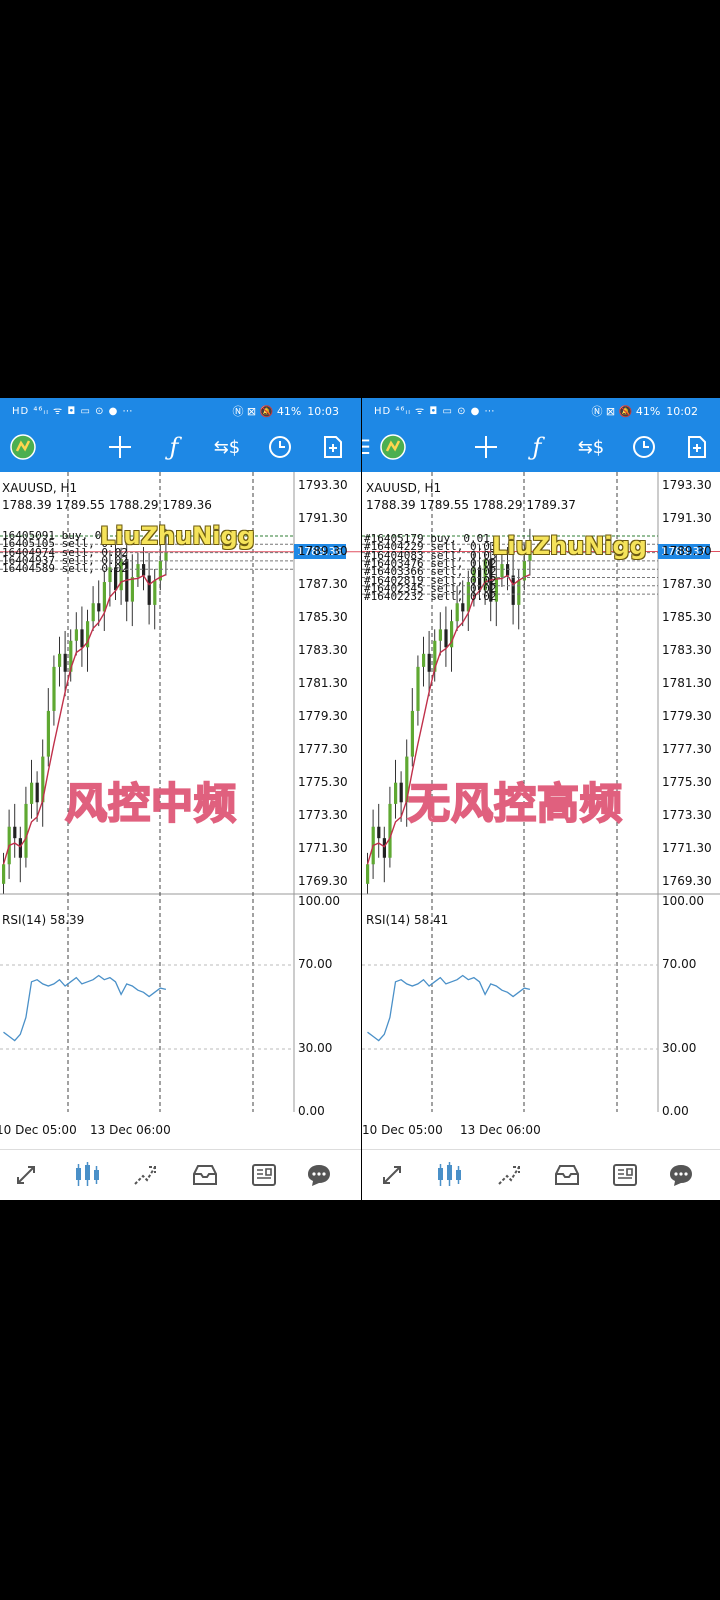 This screenshot has height=1600, width=720. I want to click on toolbar: ☰ ƒ ⇆$, so click(541, 447).